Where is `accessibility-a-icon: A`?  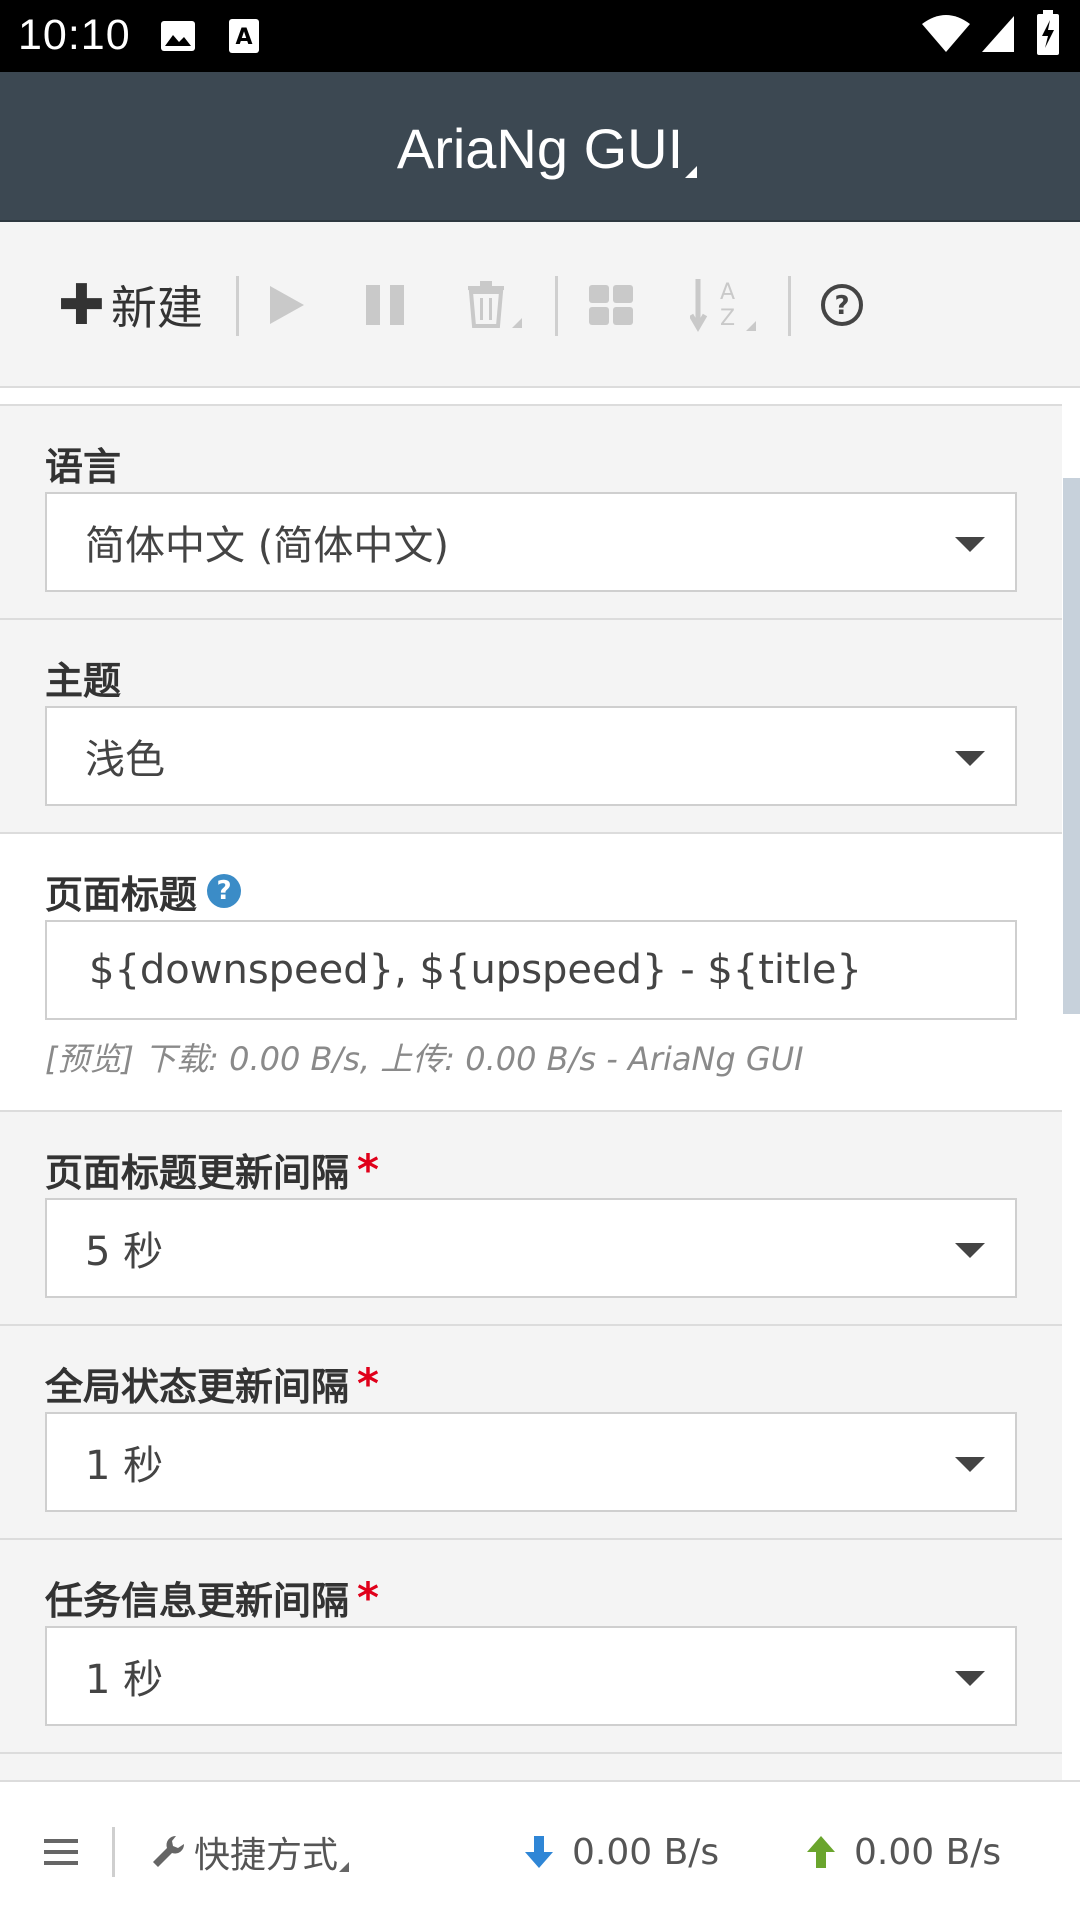 accessibility-a-icon: A is located at coordinates (244, 38).